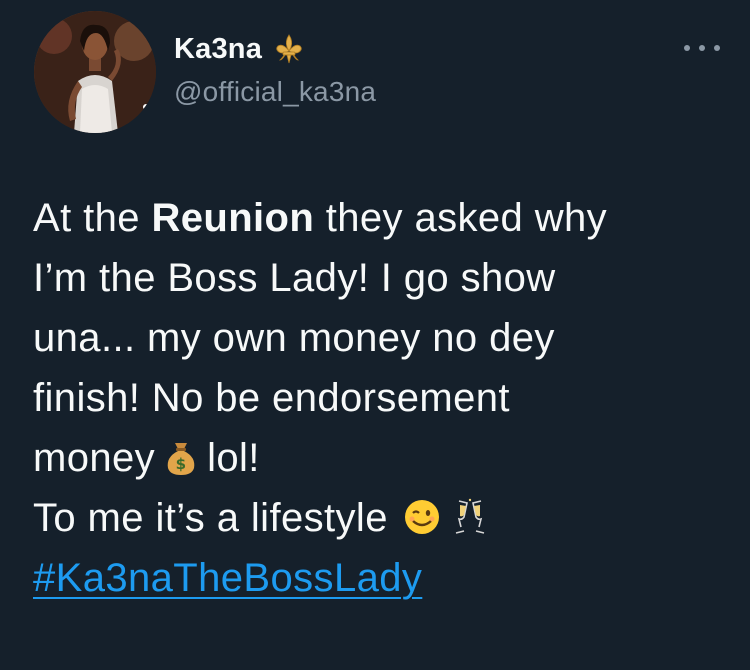 The image size is (750, 670). I want to click on money-bag-icon: $, so click(181, 454).